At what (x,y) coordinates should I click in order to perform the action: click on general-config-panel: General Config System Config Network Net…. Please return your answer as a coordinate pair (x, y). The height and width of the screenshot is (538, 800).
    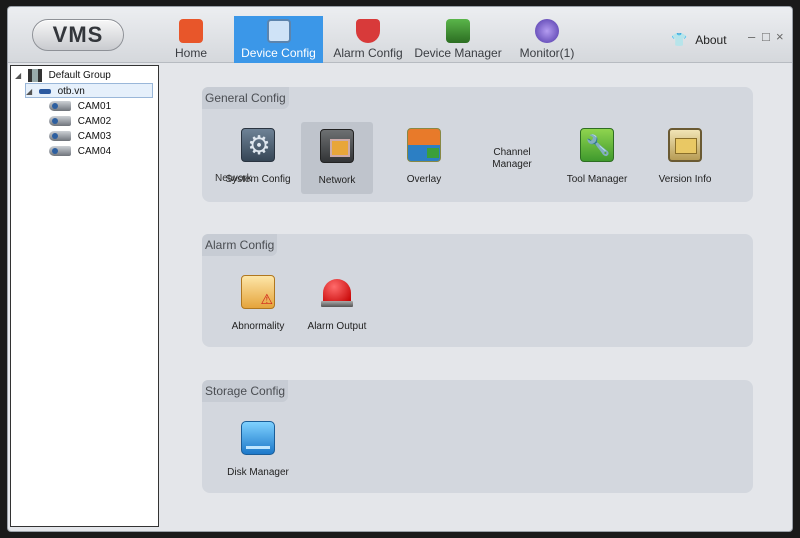
    Looking at the image, I should click on (477, 144).